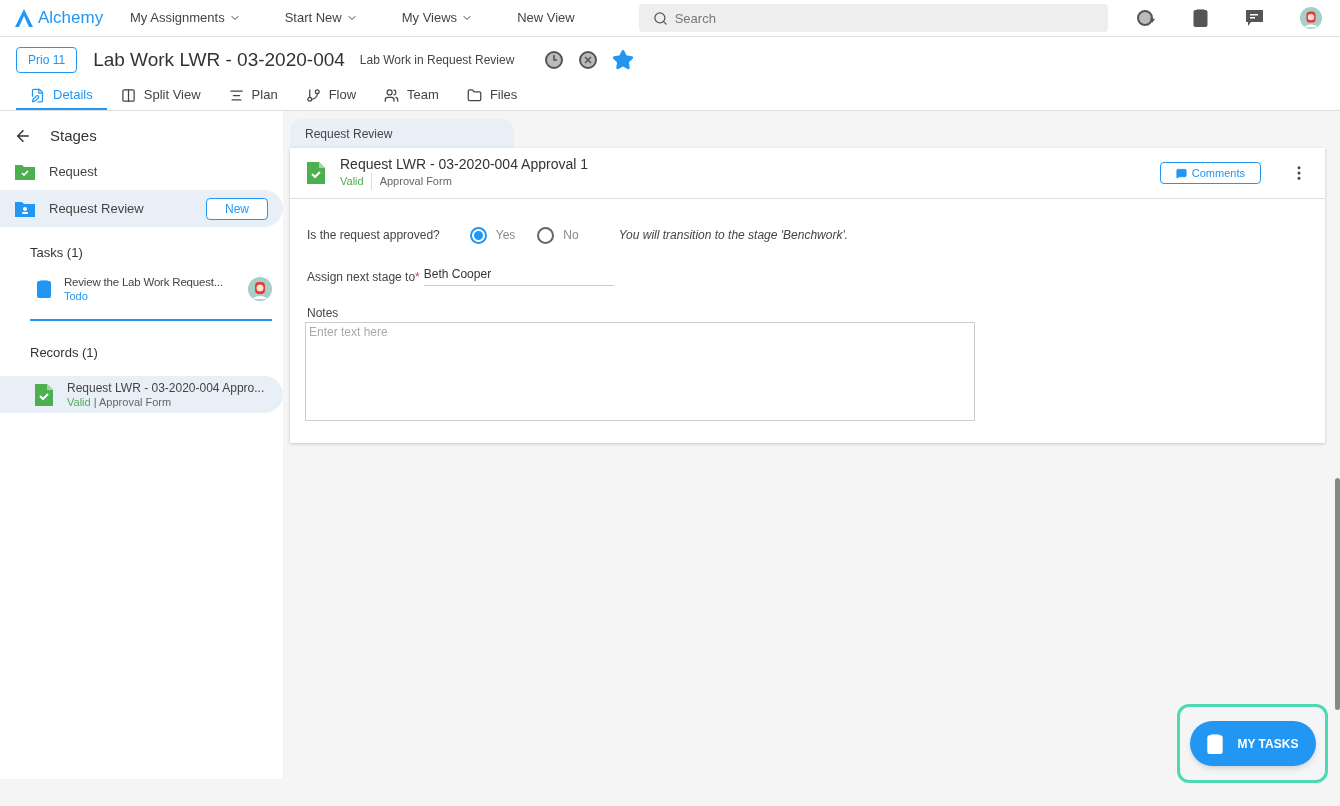 Image resolution: width=1340 pixels, height=806 pixels. What do you see at coordinates (437, 18) in the screenshot?
I see `nav-menu: My Views` at bounding box center [437, 18].